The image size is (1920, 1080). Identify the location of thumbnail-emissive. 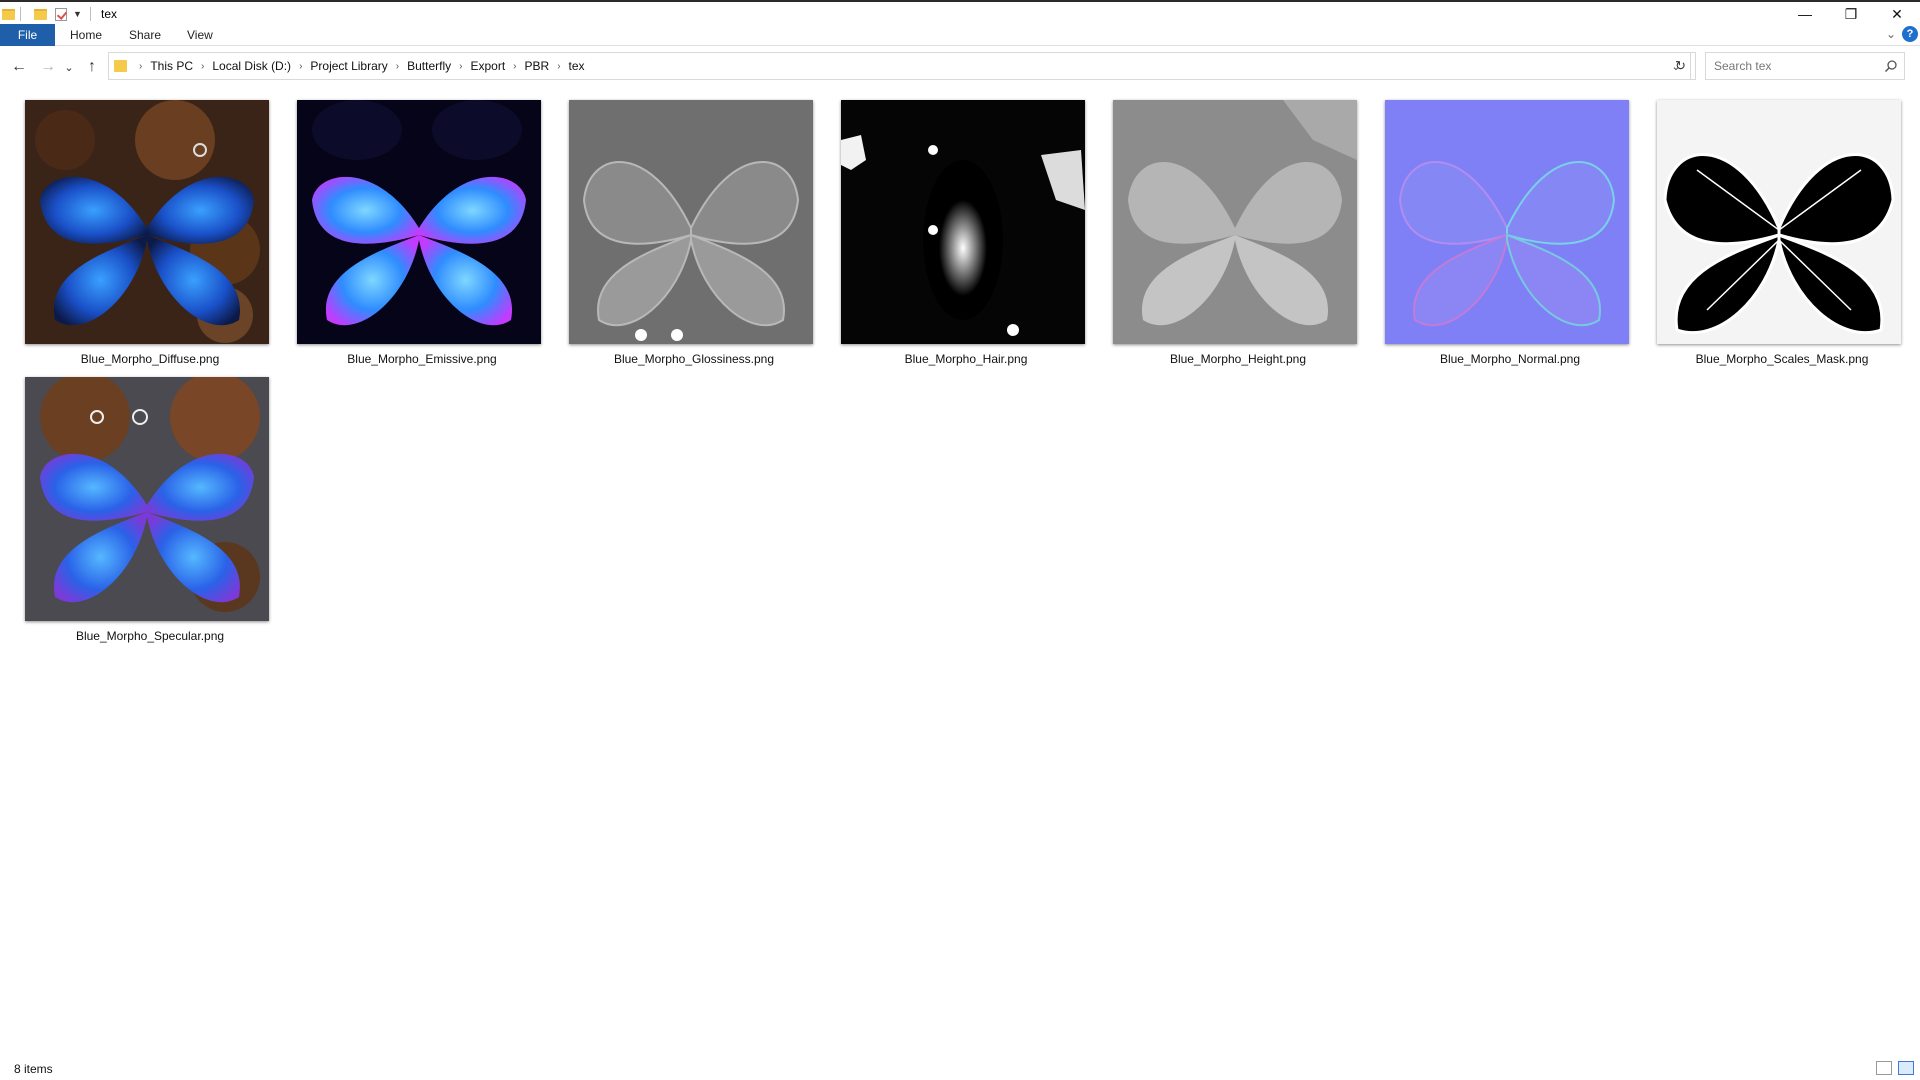
(419, 222).